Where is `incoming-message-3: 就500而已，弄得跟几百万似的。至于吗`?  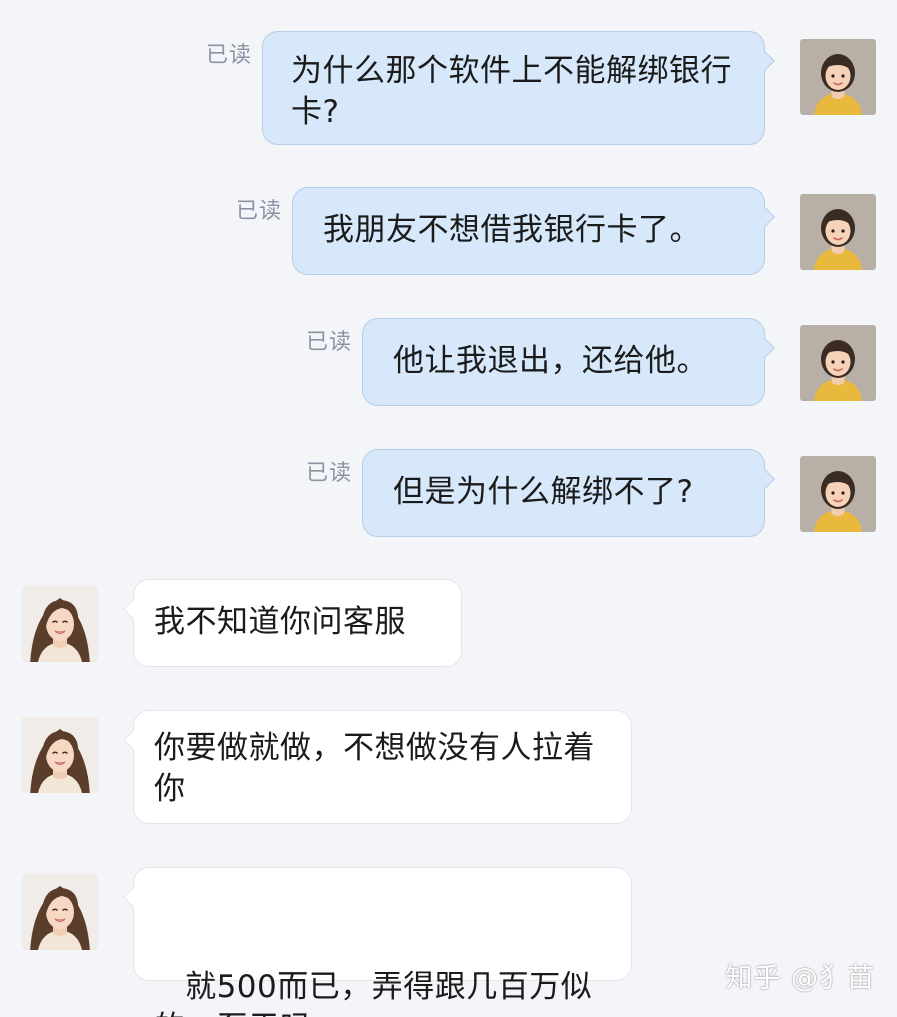 incoming-message-3: 就500而已，弄得跟几百万似的。至于吗 is located at coordinates (377, 942).